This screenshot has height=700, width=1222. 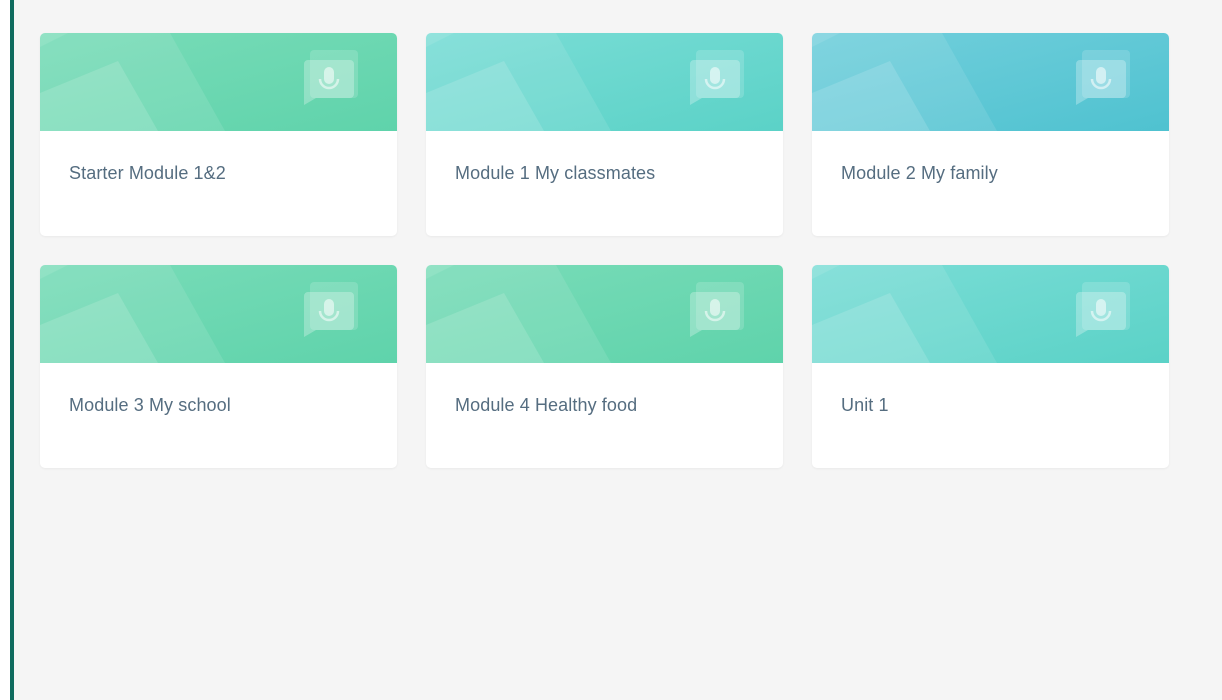 What do you see at coordinates (150, 405) in the screenshot?
I see `module-title: Module 3 My school` at bounding box center [150, 405].